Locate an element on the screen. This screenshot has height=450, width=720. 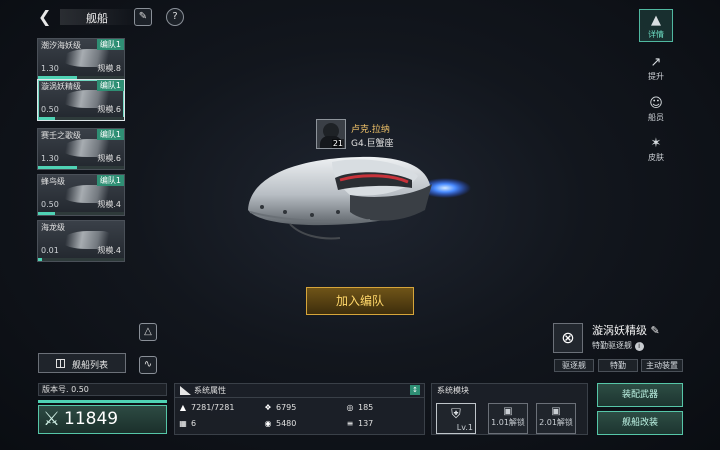
captain-name: 卢克.拉纳 is located at coordinates (370, 130).